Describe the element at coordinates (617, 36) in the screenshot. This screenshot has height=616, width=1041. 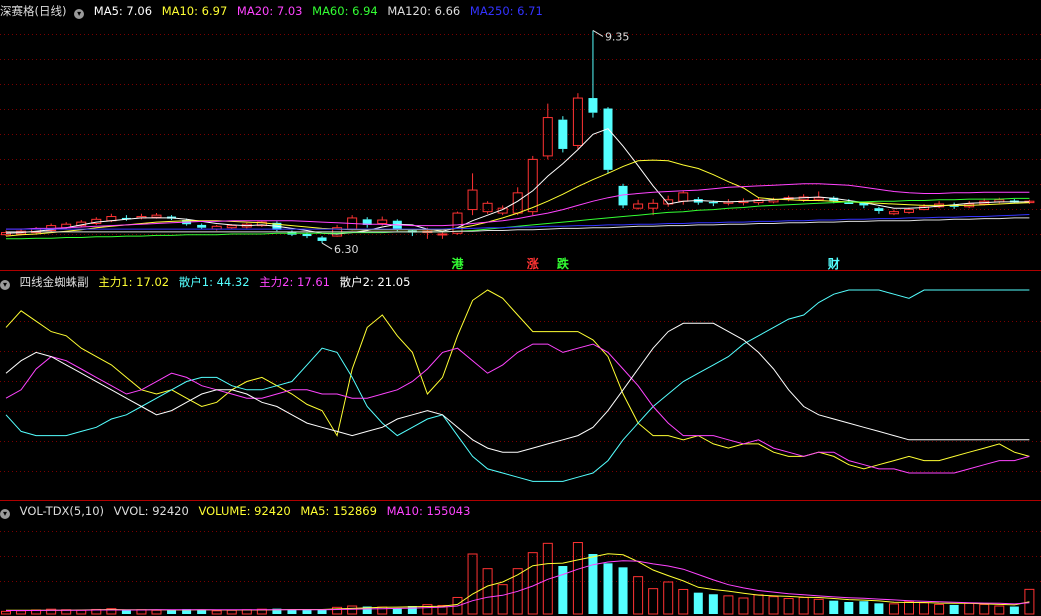
I see `high-price-label: 9.35` at that location.